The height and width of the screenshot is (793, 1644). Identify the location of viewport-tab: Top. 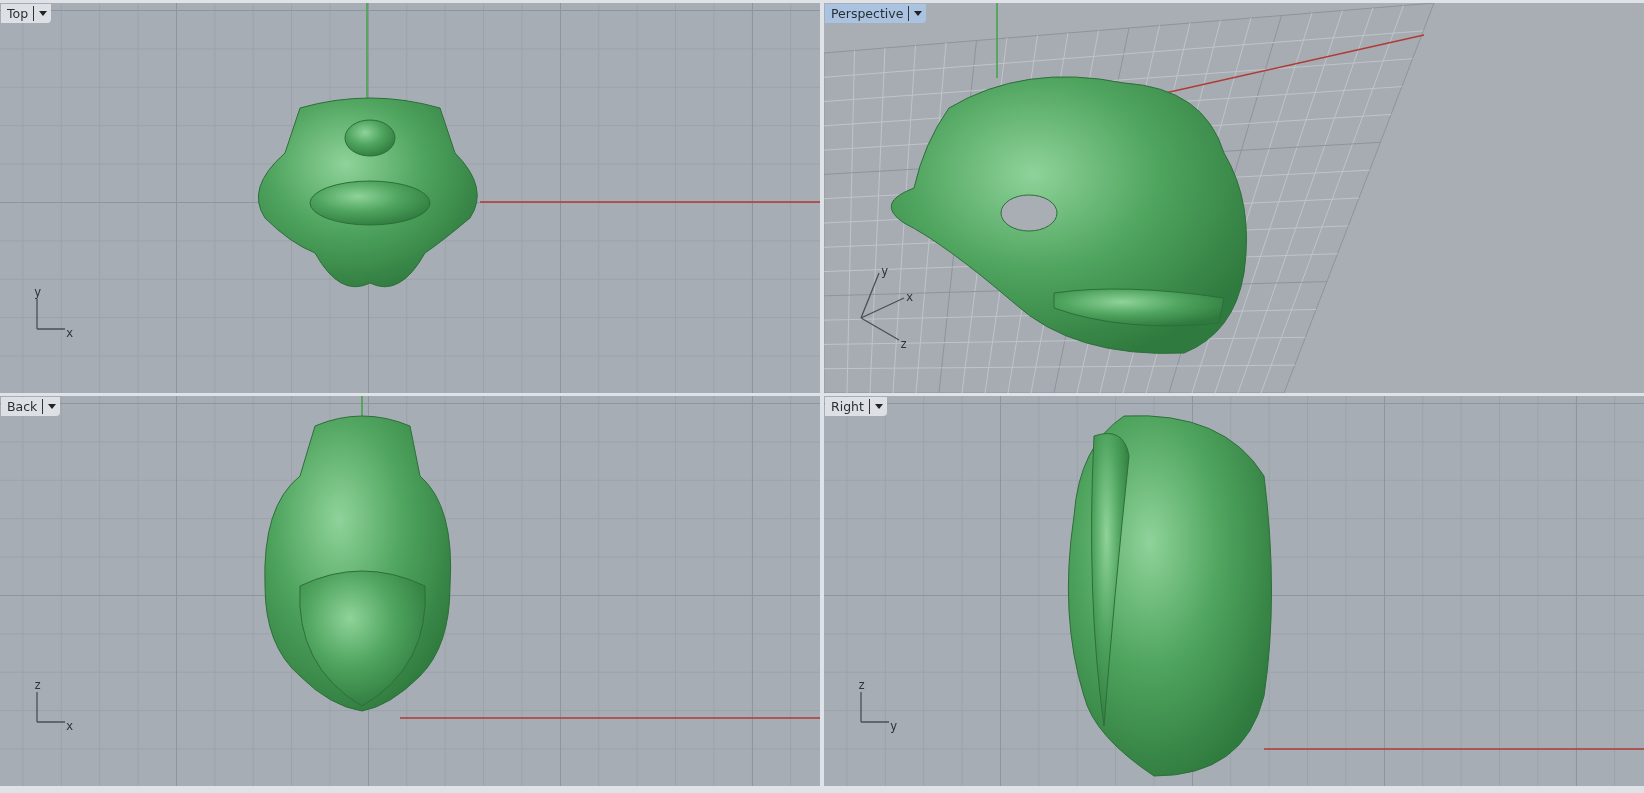
(26, 13).